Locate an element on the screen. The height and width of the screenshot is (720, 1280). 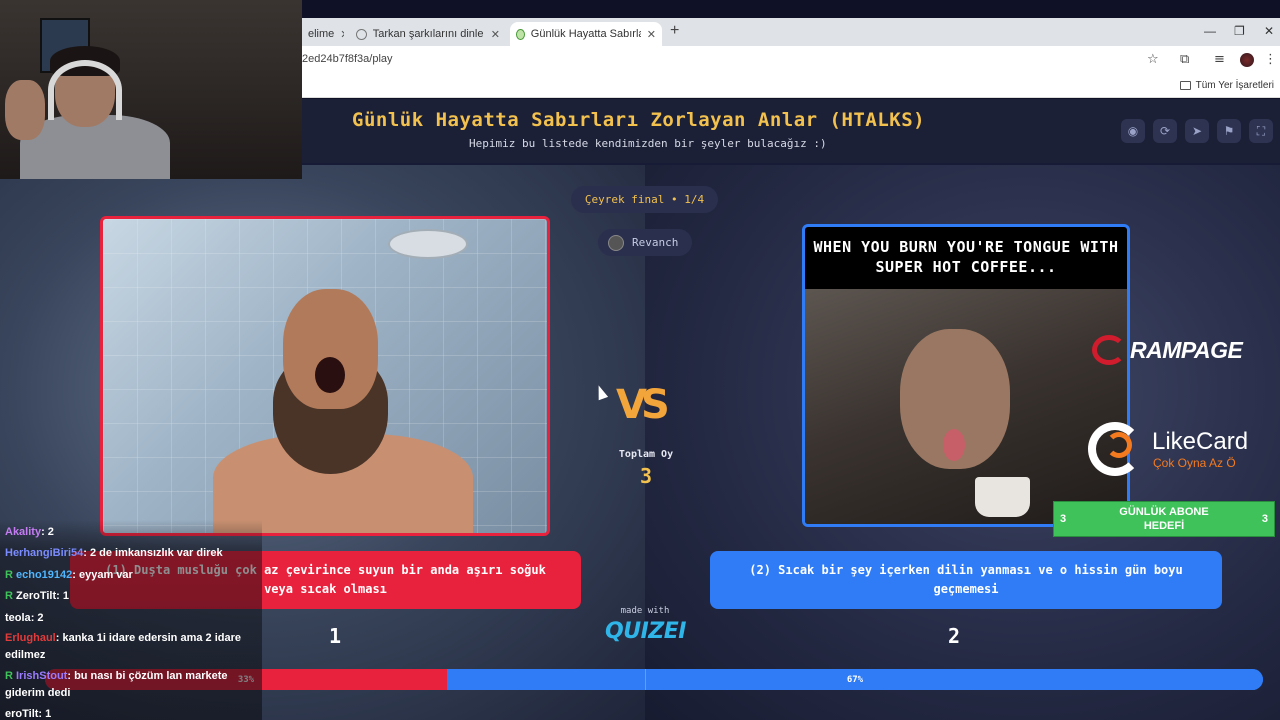
streamer-arm is located at coordinates (25, 110).